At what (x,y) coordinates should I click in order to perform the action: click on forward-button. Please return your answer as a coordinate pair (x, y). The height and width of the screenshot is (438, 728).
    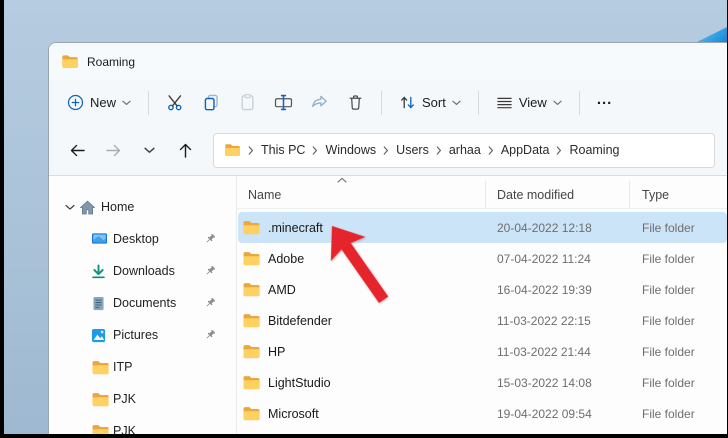
    Looking at the image, I should click on (113, 150).